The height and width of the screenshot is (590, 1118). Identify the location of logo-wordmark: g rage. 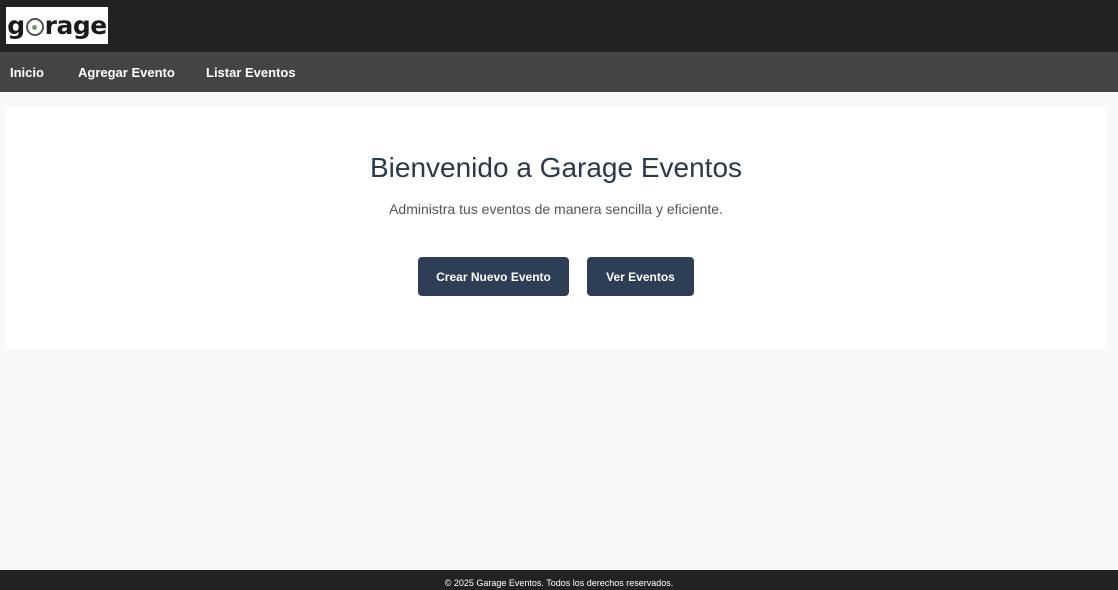
(57, 25).